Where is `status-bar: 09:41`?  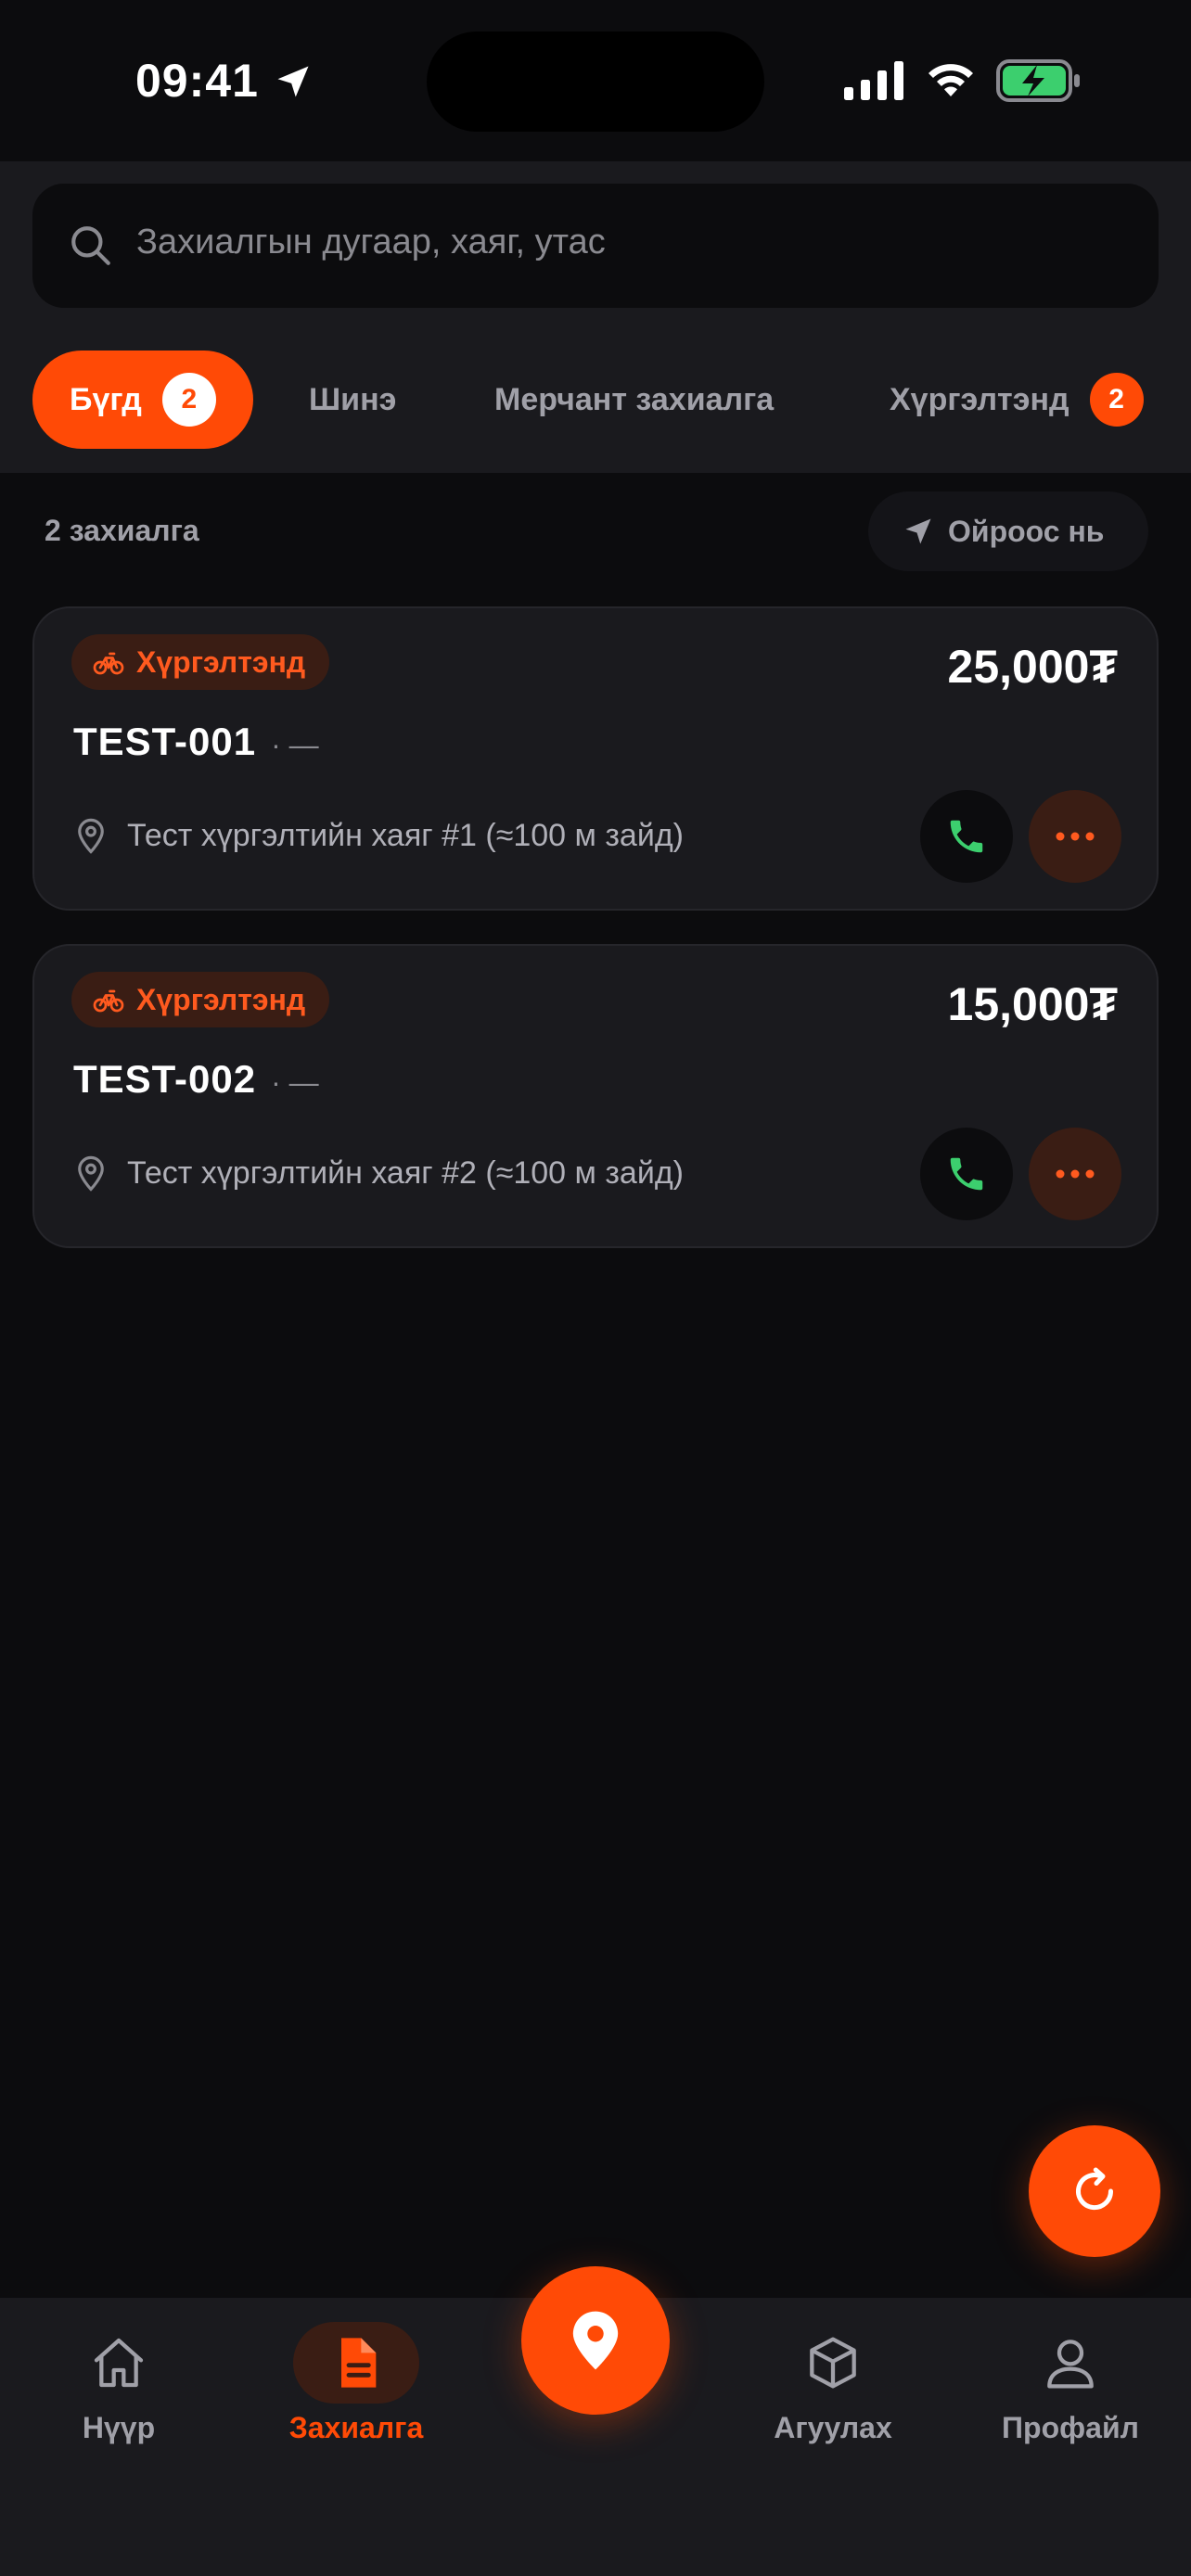 status-bar: 09:41 is located at coordinates (595, 80).